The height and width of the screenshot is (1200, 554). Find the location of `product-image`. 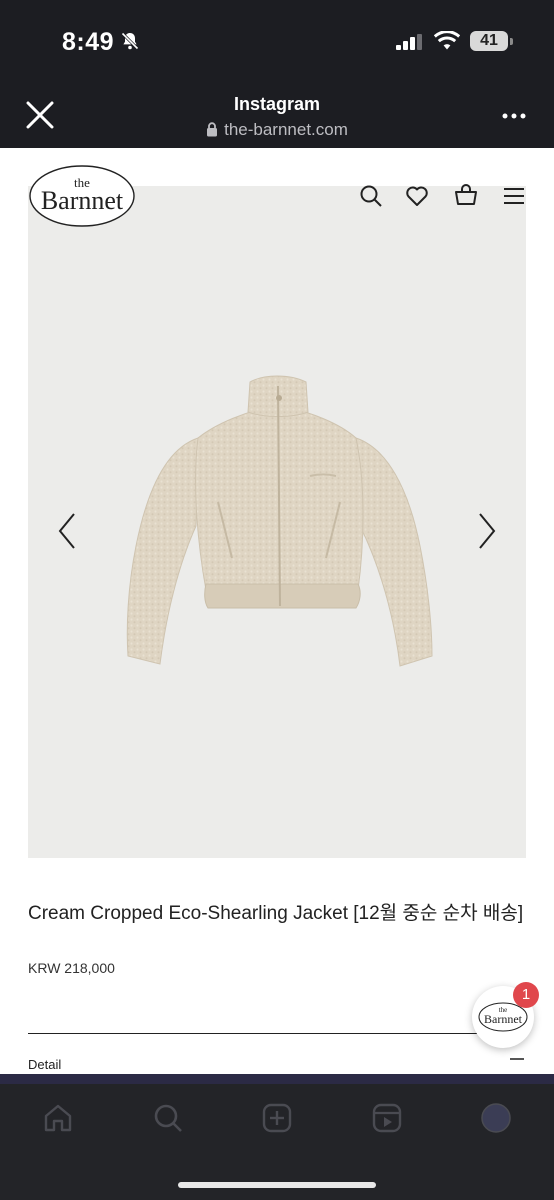

product-image is located at coordinates (279, 521).